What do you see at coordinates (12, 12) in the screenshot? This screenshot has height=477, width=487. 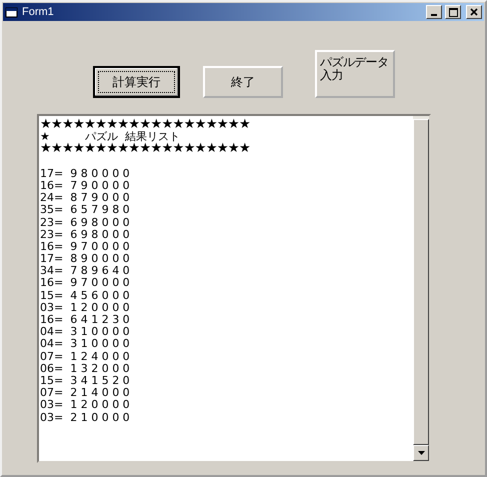 I see `app-icon` at bounding box center [12, 12].